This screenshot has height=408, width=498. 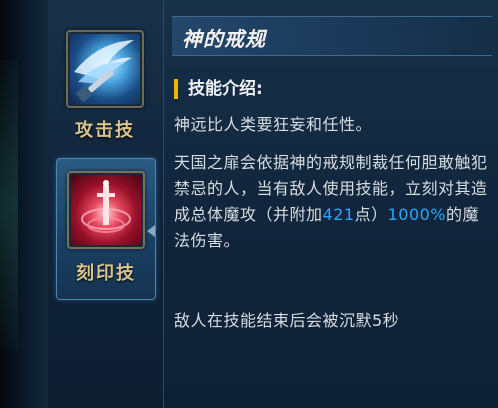 I want to click on skill-item-attack: 攻击技, so click(x=105, y=86).